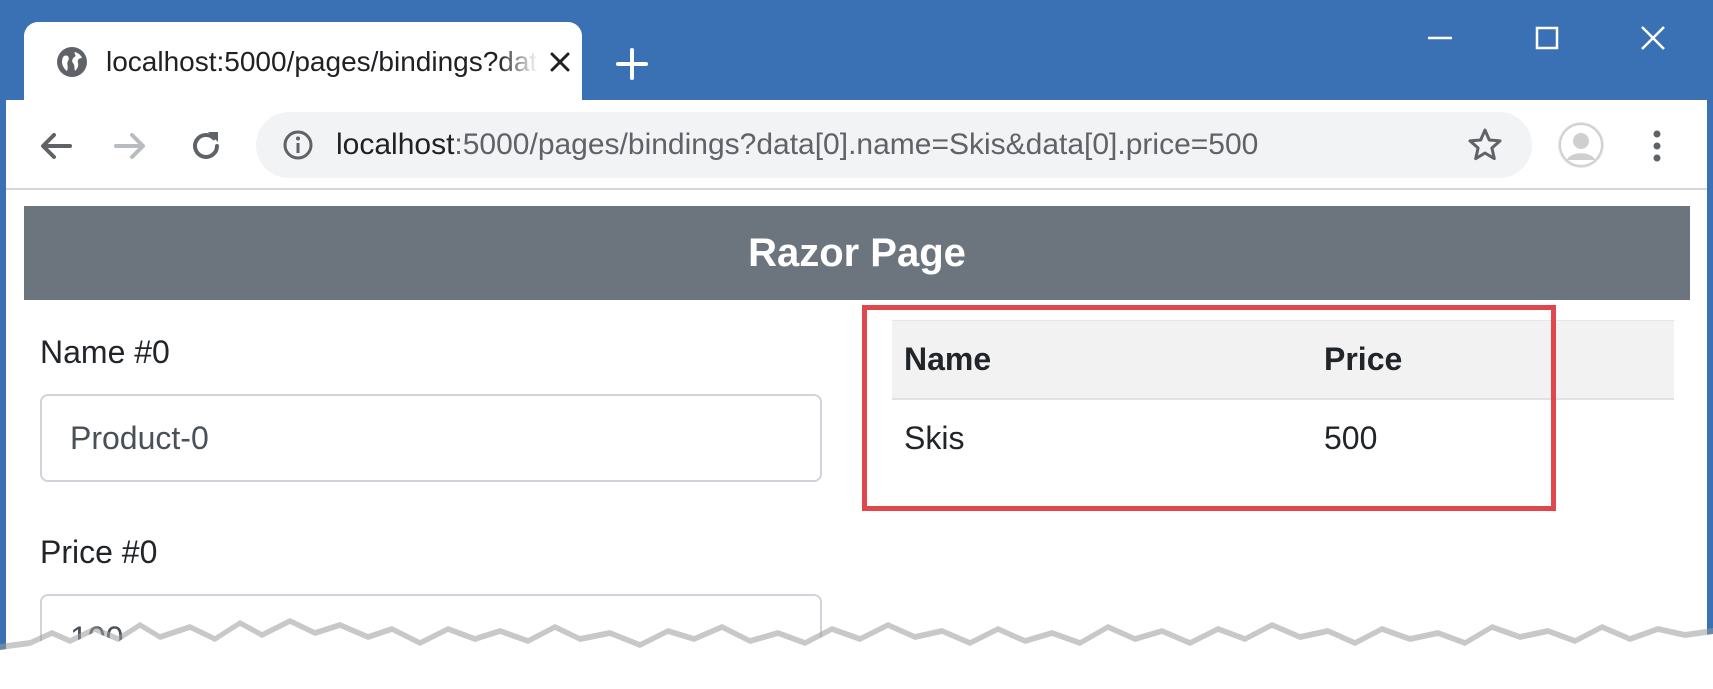 The image size is (1713, 689). I want to click on profile-icon, so click(1581, 145).